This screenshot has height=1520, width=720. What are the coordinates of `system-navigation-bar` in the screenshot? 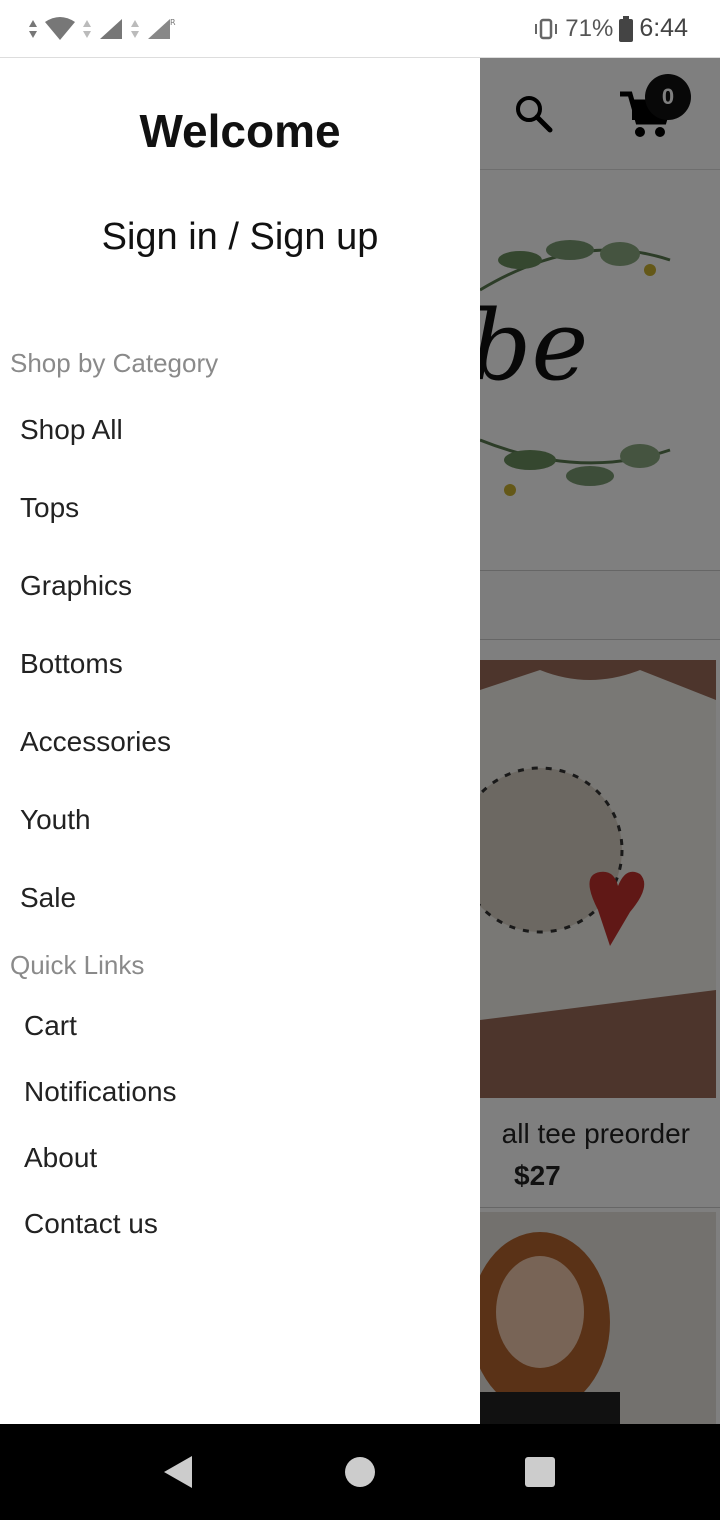 It's located at (360, 1472).